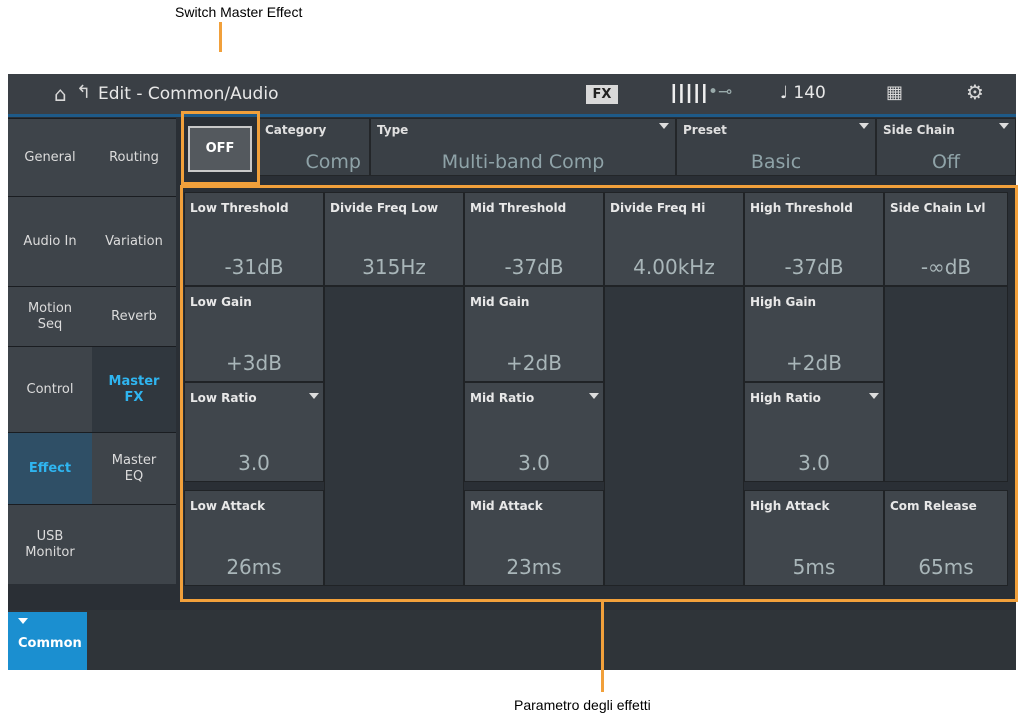 This screenshot has width=1020, height=717. What do you see at coordinates (602, 647) in the screenshot?
I see `callout-line-bottom` at bounding box center [602, 647].